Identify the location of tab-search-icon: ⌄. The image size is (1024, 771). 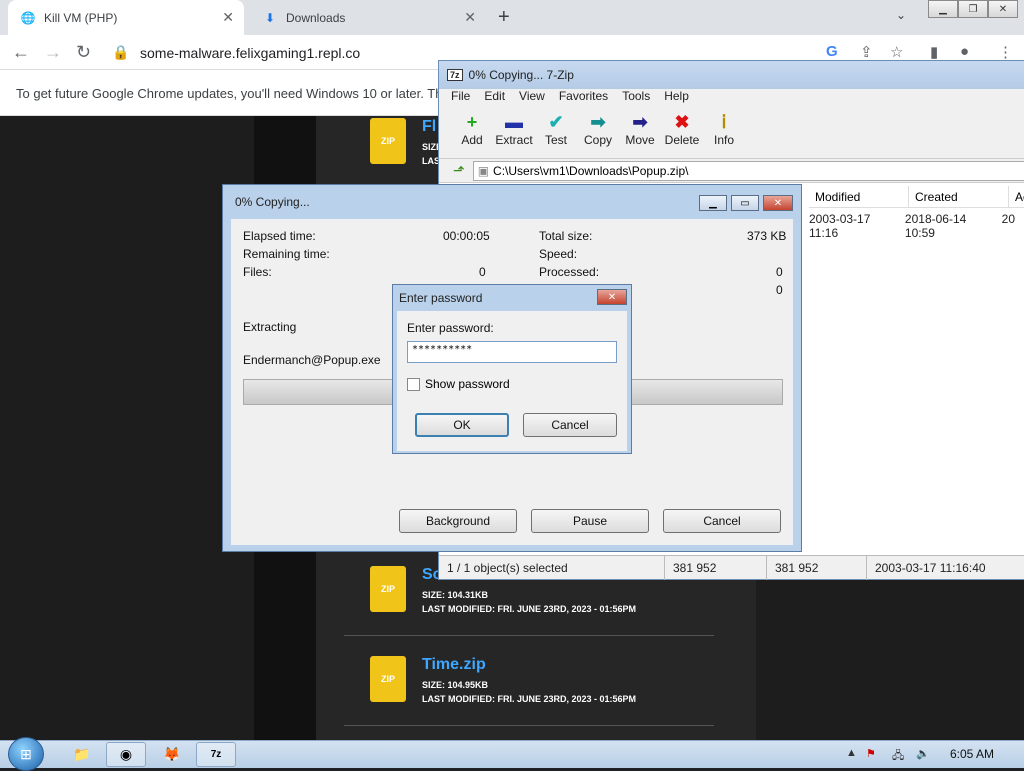
(901, 15).